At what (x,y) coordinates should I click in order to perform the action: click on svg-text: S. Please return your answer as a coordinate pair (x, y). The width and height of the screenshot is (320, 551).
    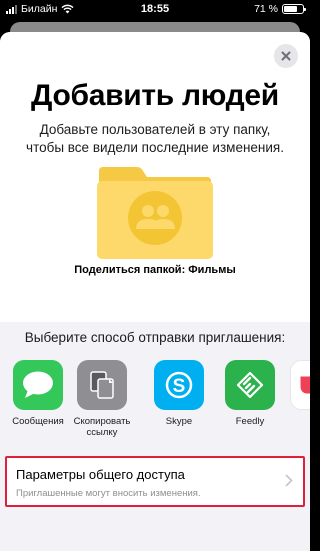
    Looking at the image, I should click on (179, 386).